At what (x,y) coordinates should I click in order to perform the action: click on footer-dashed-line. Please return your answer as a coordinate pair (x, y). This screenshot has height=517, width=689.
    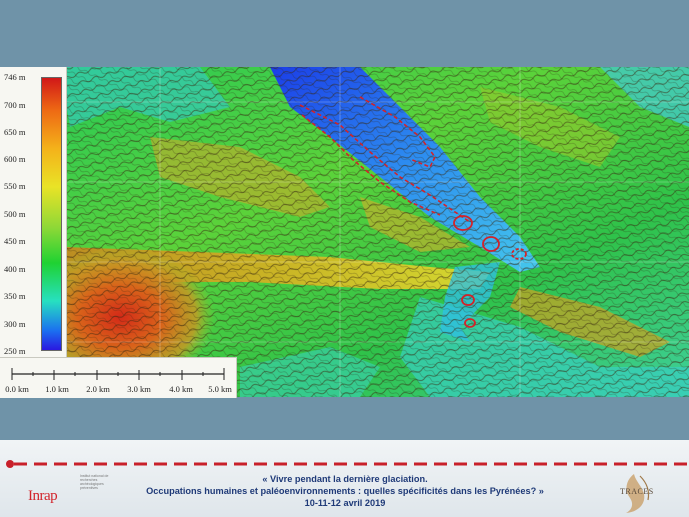
    Looking at the image, I should click on (347, 464).